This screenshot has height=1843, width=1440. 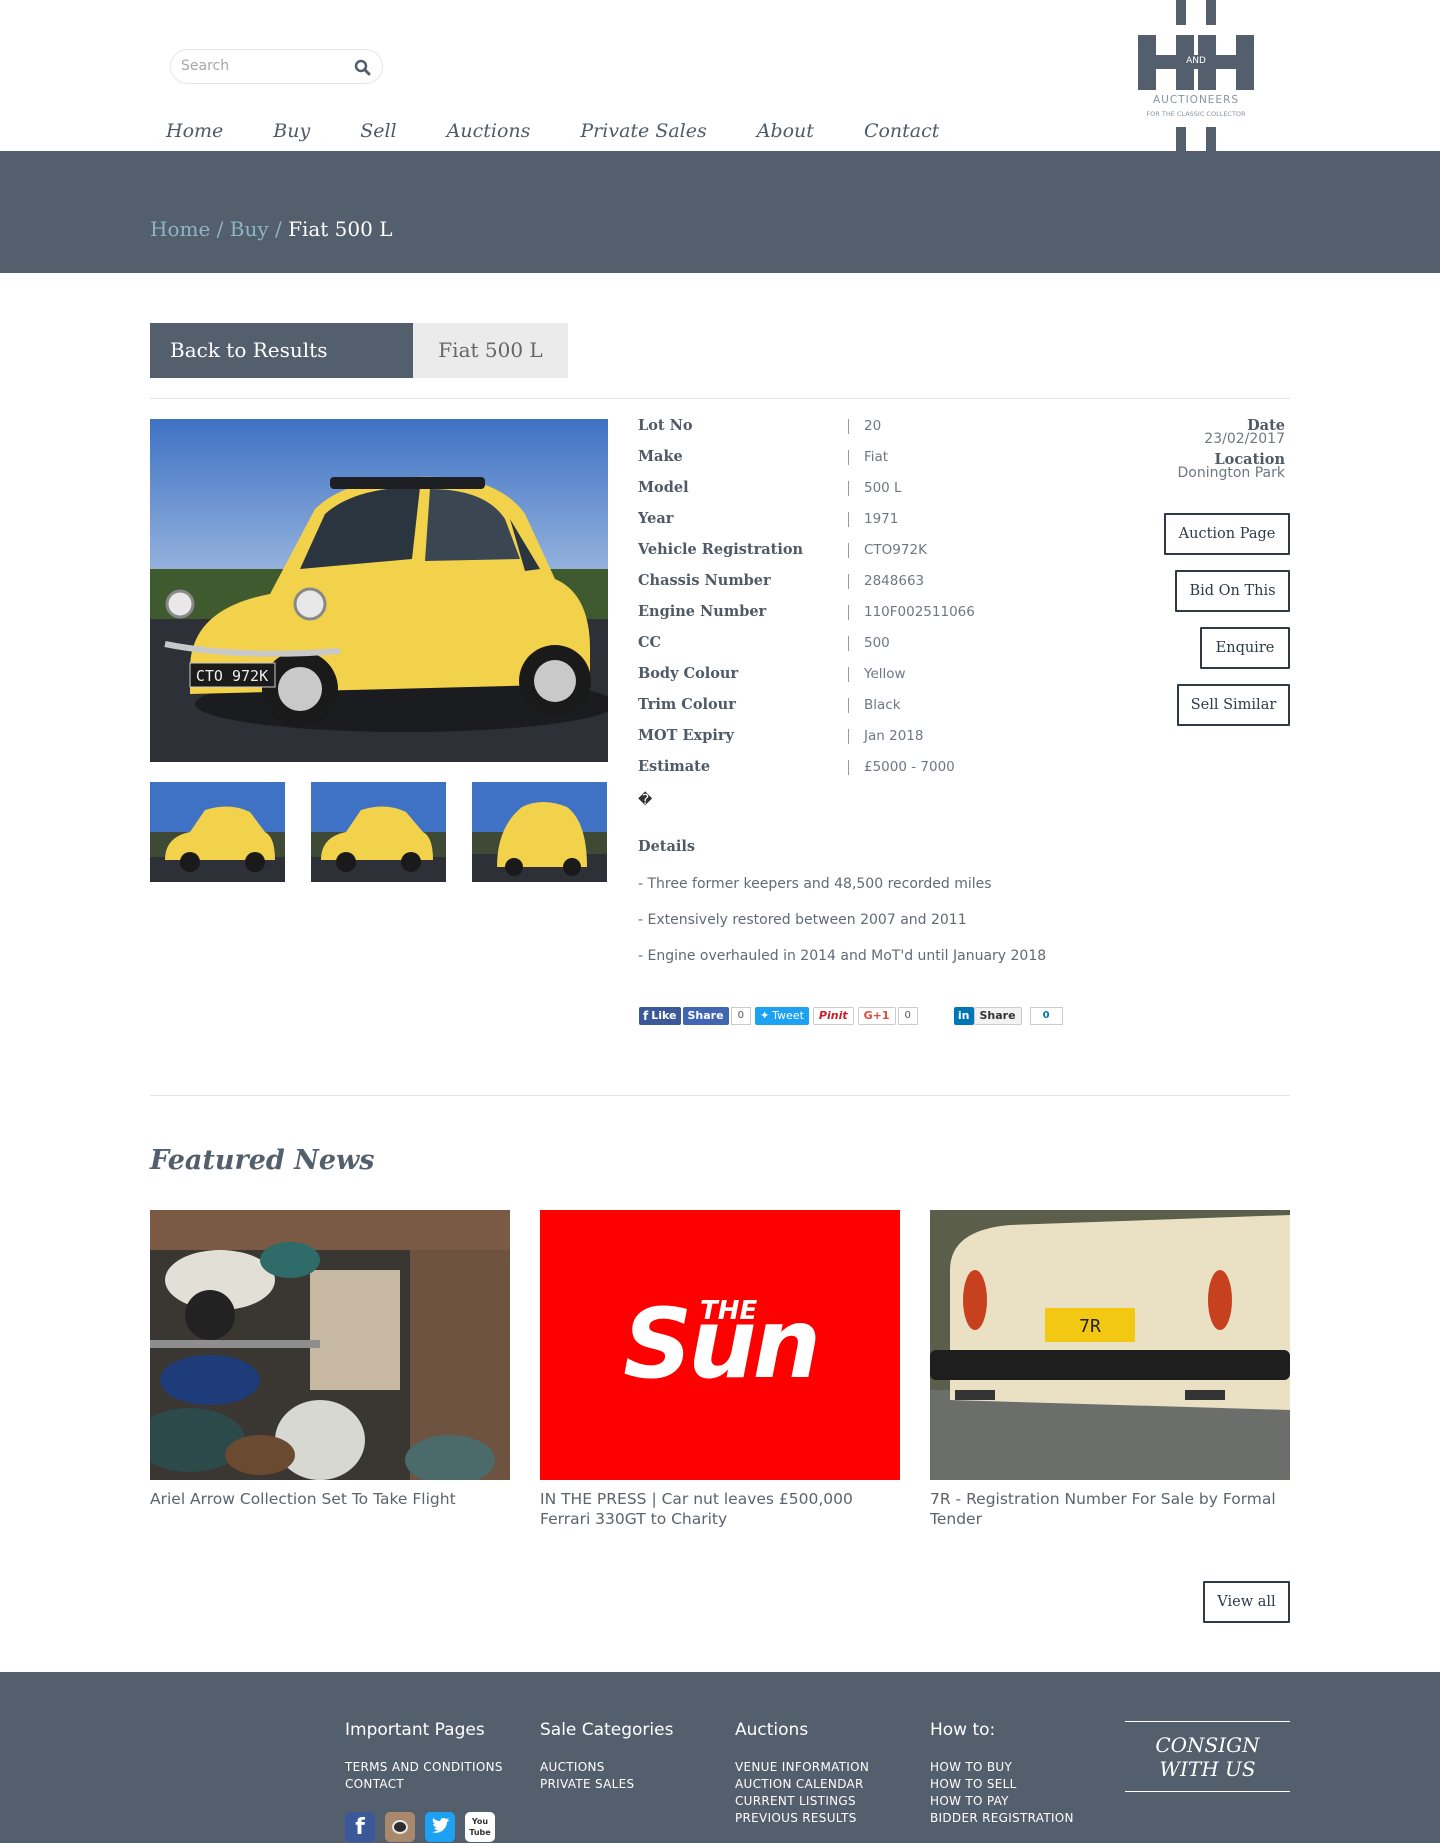 I want to click on spec-label: Model, so click(x=663, y=487).